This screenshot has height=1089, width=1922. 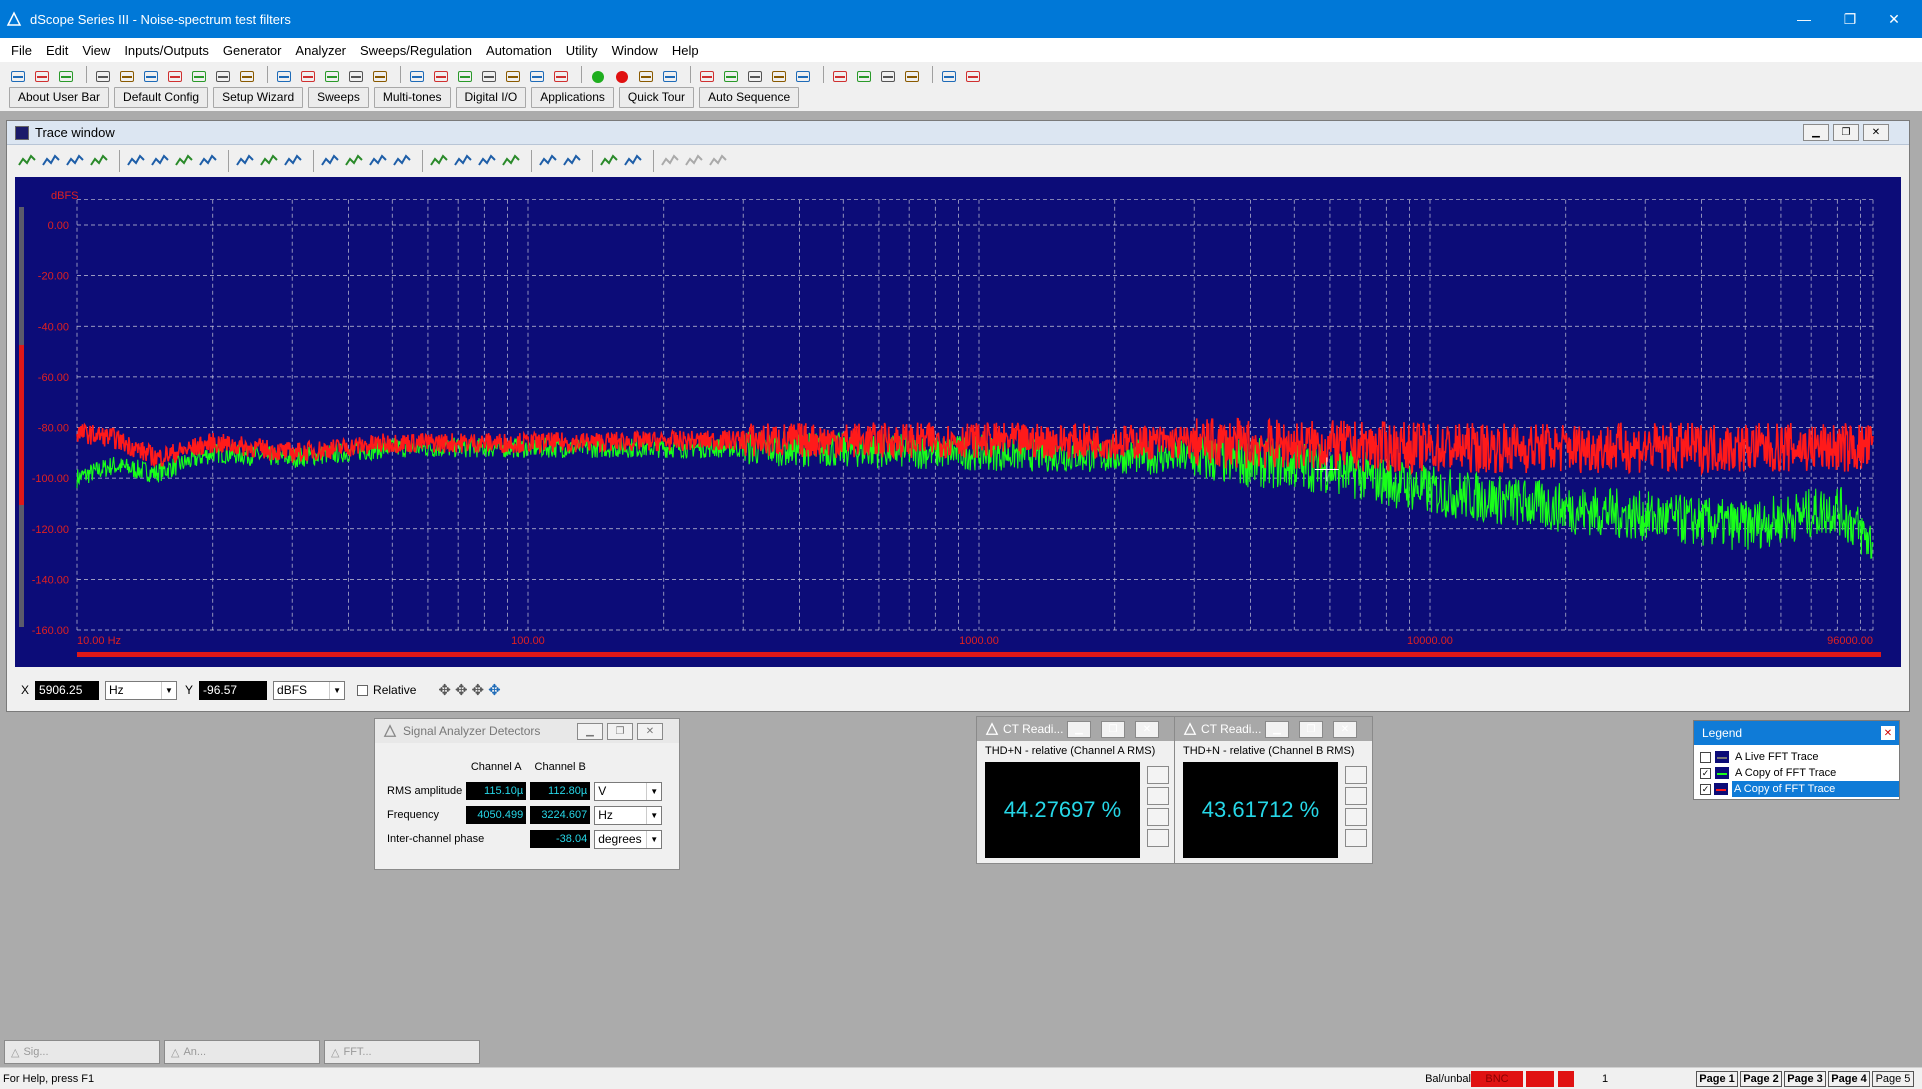 I want to click on menu-generator: Generator, so click(x=252, y=50).